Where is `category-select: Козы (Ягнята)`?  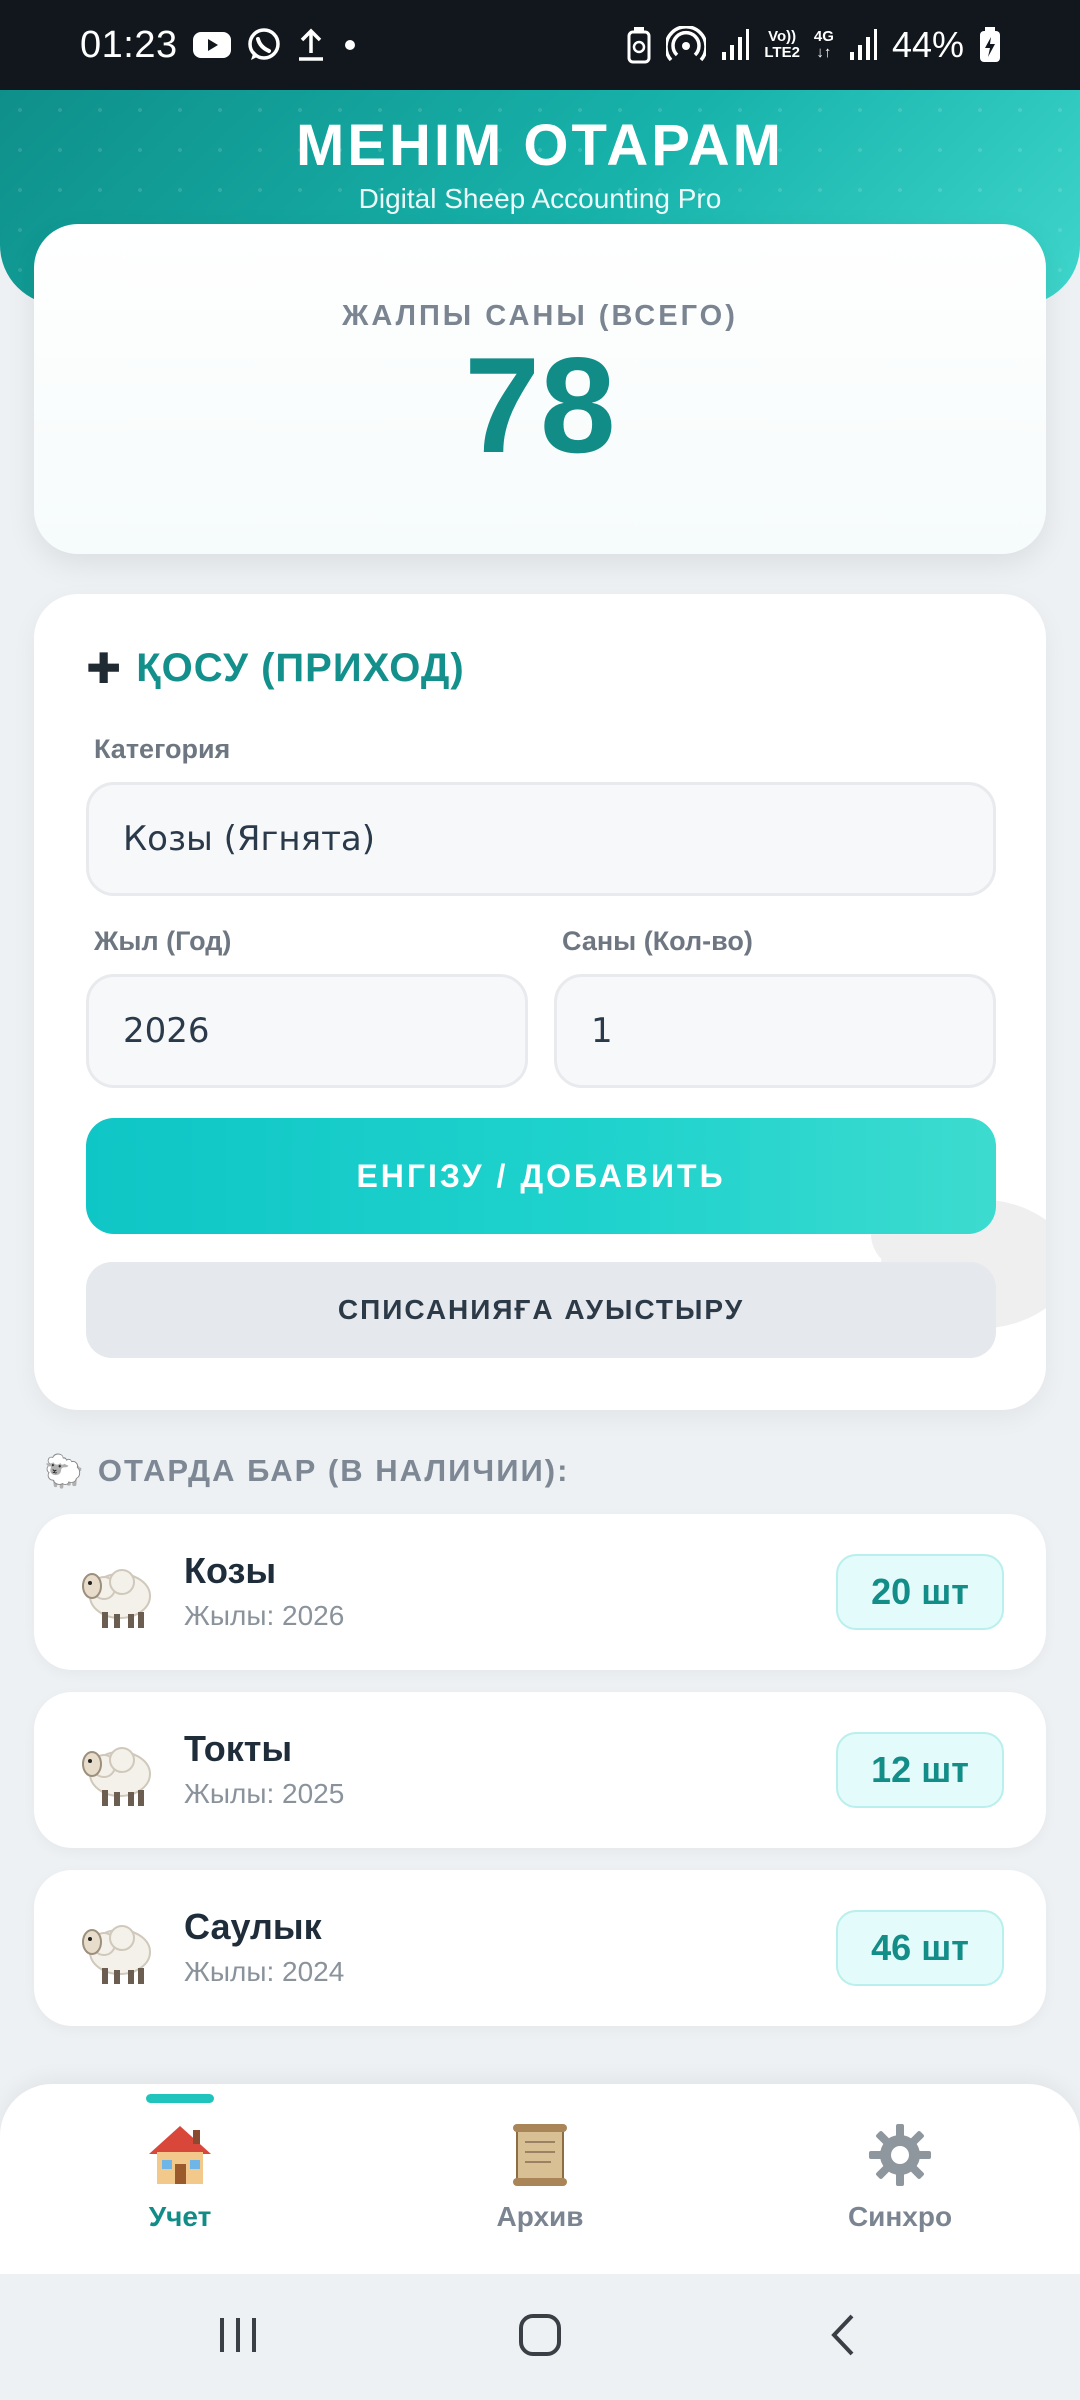
category-select: Козы (Ягнята) is located at coordinates (541, 839).